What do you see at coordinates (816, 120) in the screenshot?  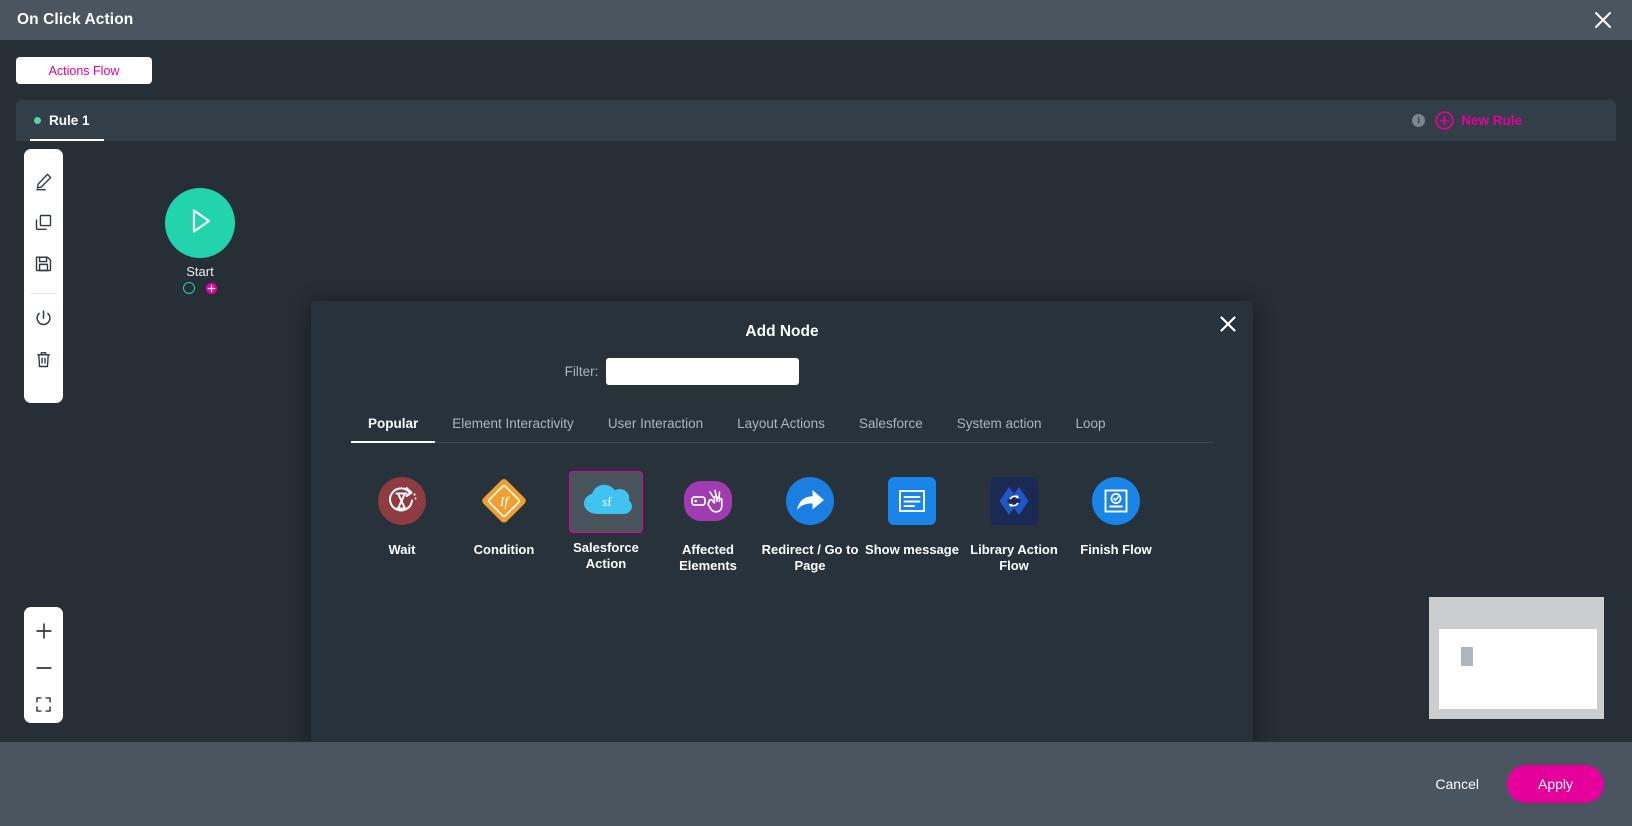 I see `rule-tab-strip: Rule 1 i New Rule` at bounding box center [816, 120].